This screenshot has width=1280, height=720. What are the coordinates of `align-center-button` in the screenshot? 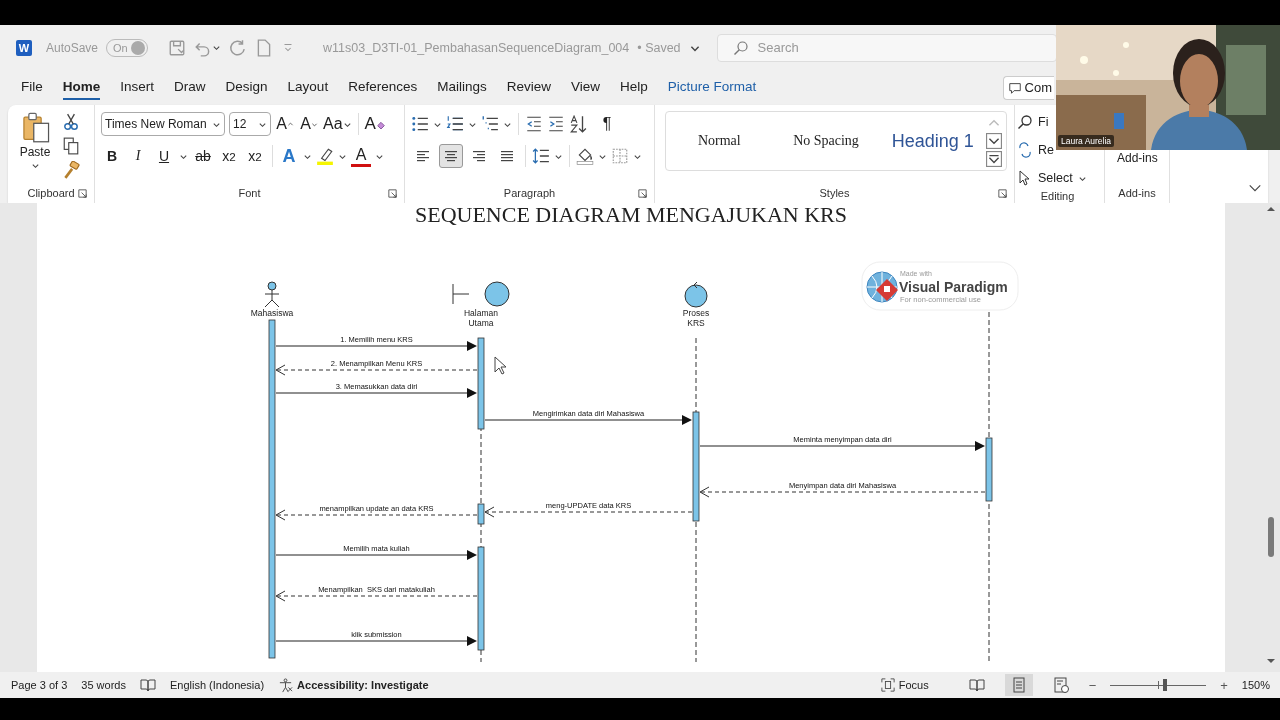 It's located at (451, 156).